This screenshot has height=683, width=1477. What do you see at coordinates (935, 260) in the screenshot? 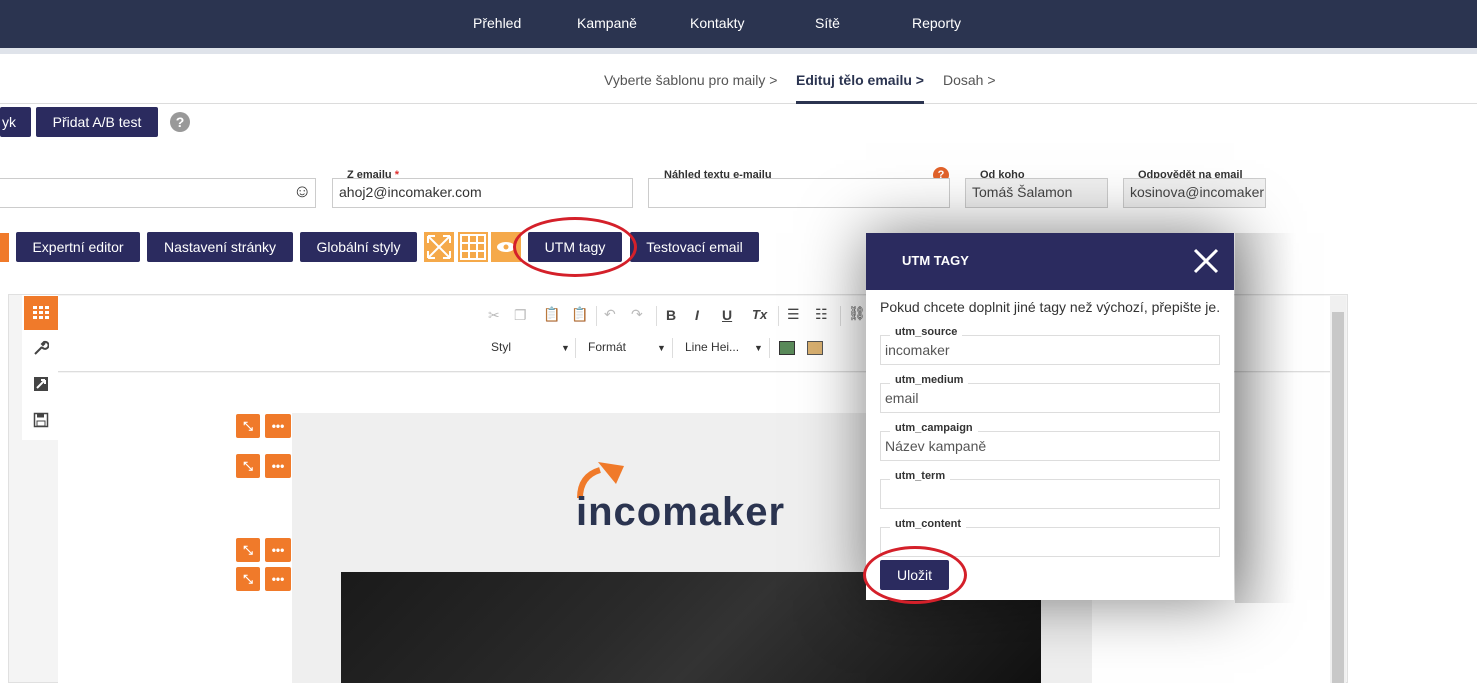
I see `modal-title: UTM TAGY` at bounding box center [935, 260].